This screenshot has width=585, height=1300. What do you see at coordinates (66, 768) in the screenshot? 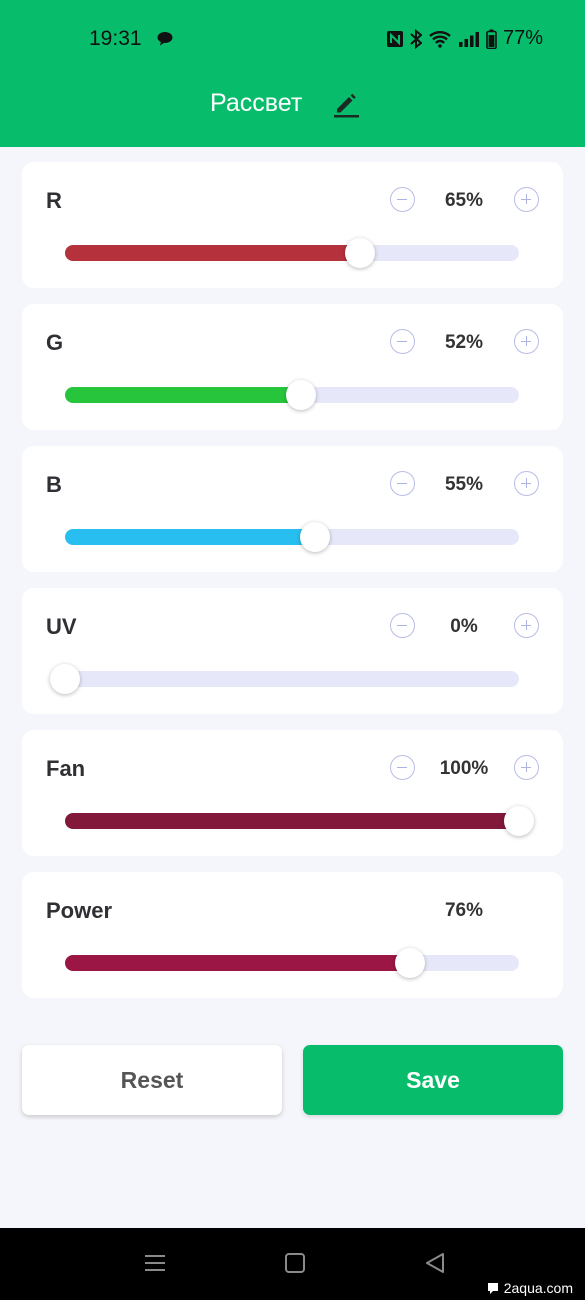
I see `channel-label: Fan` at bounding box center [66, 768].